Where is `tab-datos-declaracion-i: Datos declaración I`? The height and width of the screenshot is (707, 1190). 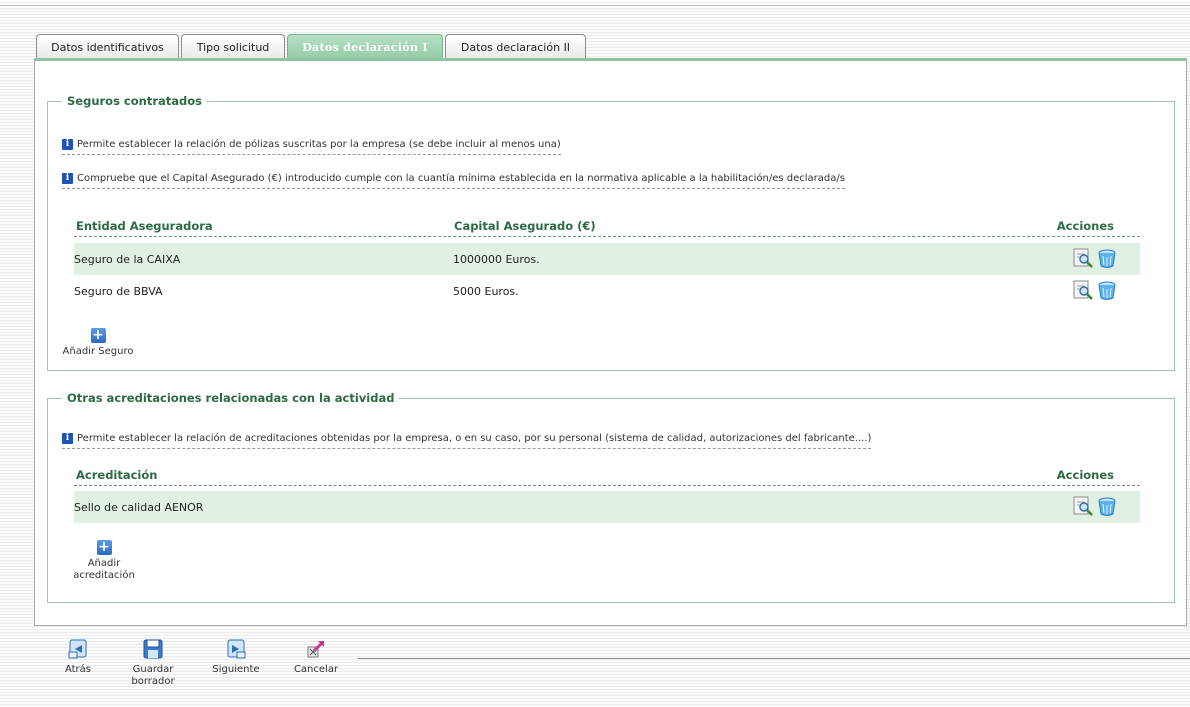 tab-datos-declaracion-i: Datos declaración I is located at coordinates (365, 46).